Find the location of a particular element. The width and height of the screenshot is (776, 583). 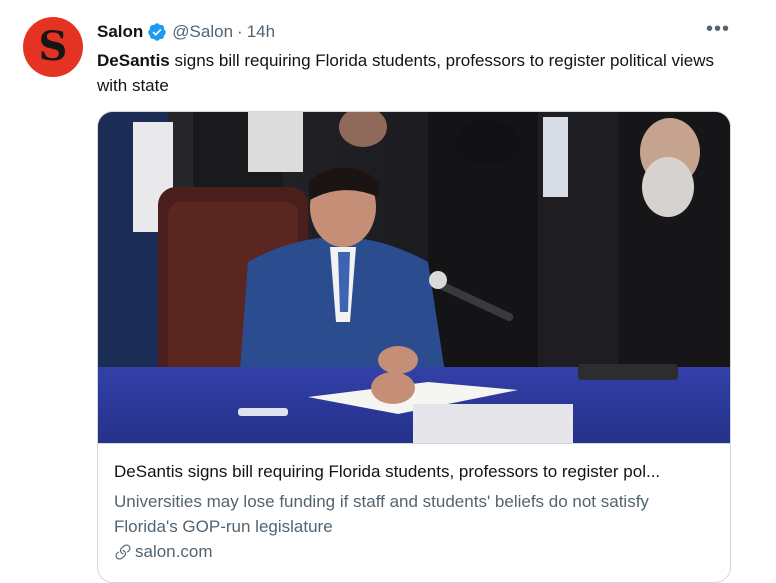

tweet-text-bold: DeSantis is located at coordinates (133, 60).